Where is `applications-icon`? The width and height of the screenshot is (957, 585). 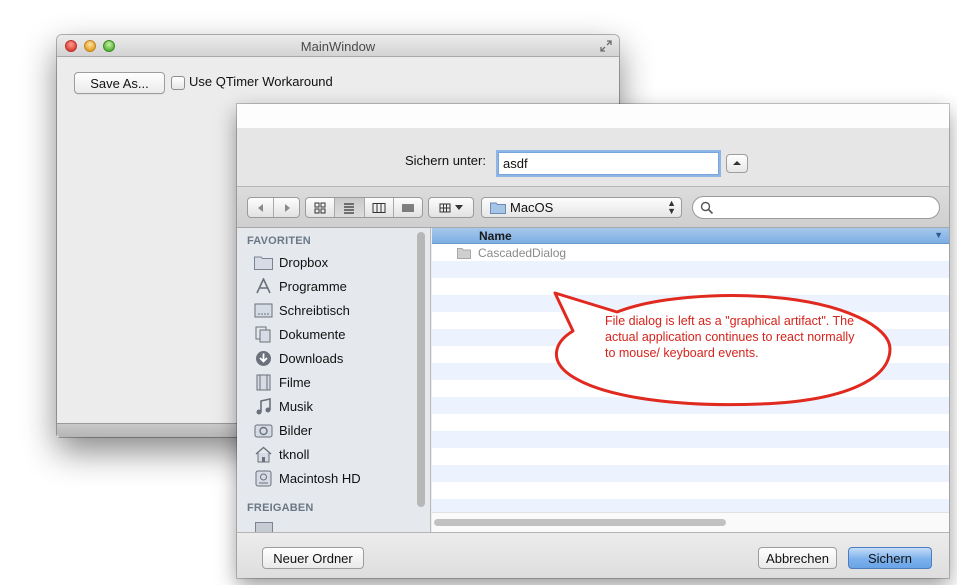 applications-icon is located at coordinates (263, 286).